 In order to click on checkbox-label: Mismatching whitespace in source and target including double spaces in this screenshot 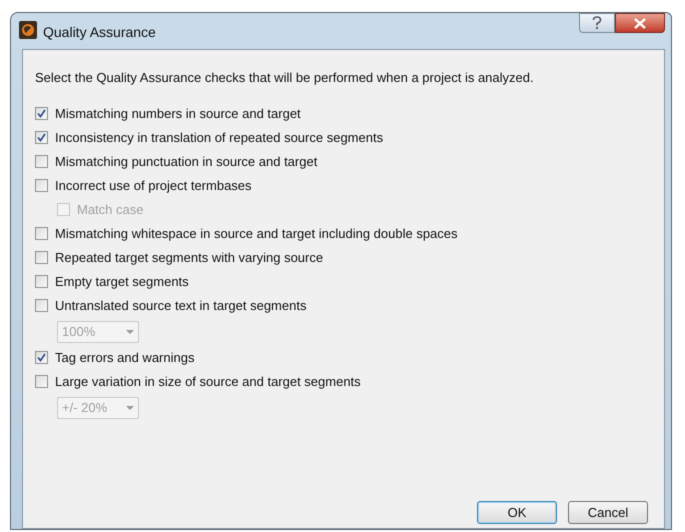, I will do `click(256, 233)`.